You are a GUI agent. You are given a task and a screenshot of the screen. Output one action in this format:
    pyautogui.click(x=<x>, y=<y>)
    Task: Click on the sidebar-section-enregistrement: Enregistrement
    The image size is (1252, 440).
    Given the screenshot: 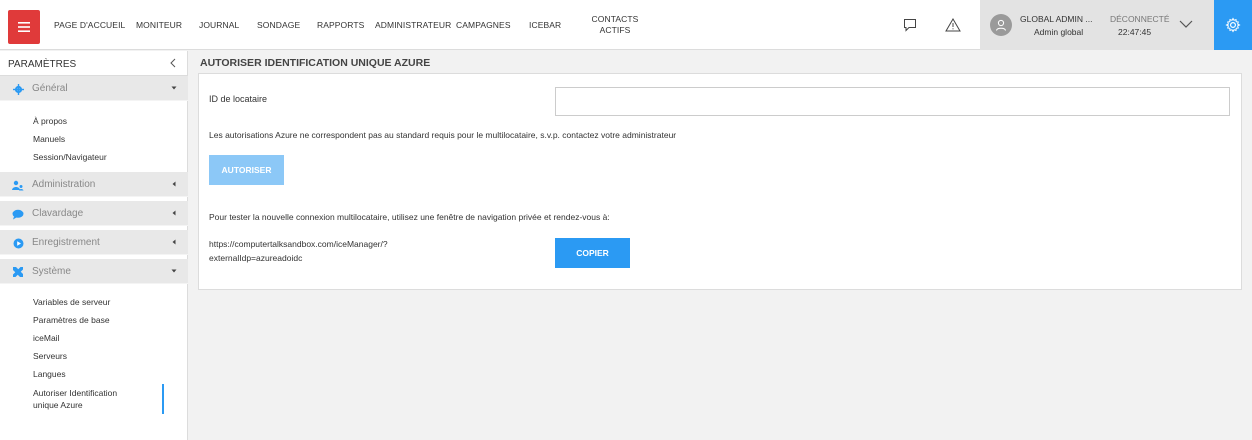 What is the action you would take?
    pyautogui.click(x=94, y=242)
    